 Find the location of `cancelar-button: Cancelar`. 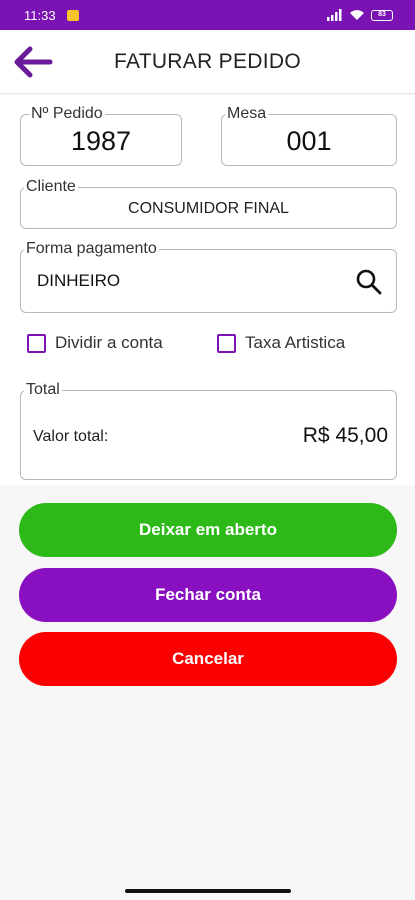

cancelar-button: Cancelar is located at coordinates (208, 659).